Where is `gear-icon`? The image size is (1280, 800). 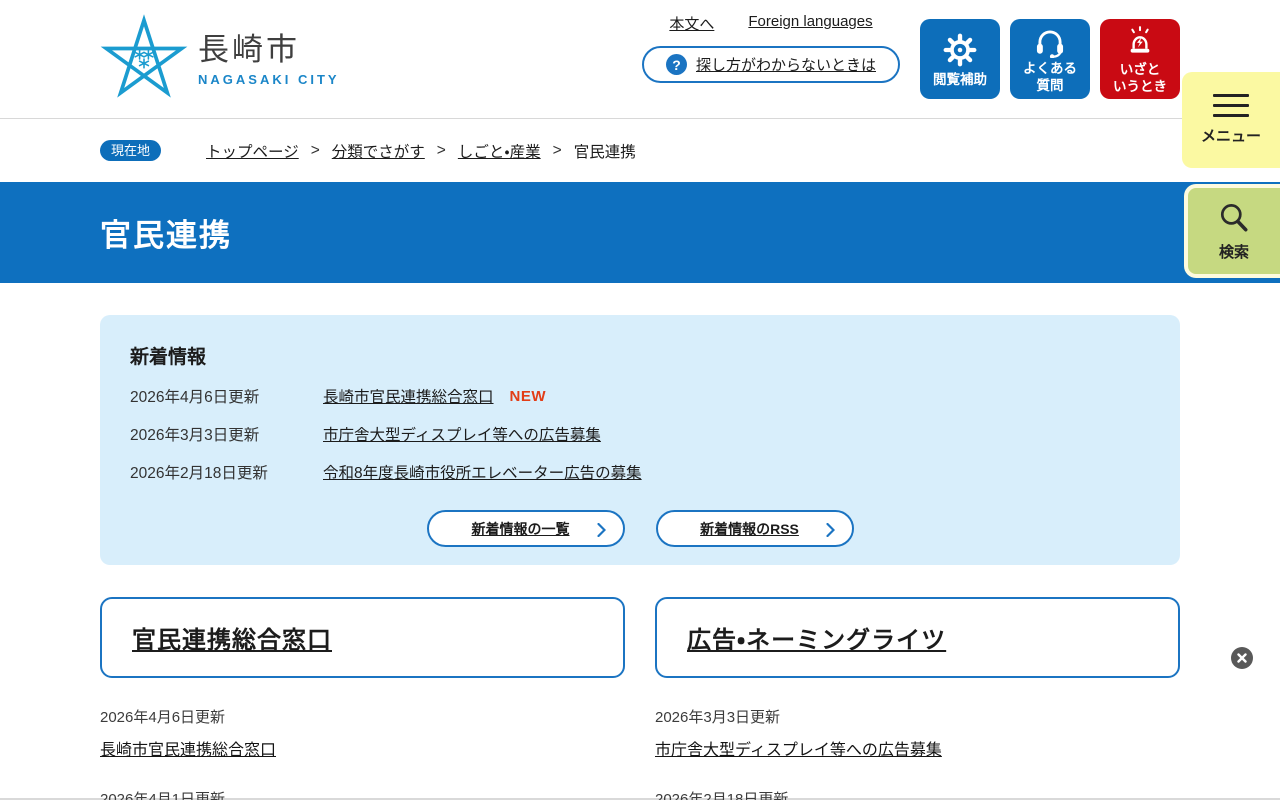 gear-icon is located at coordinates (960, 50).